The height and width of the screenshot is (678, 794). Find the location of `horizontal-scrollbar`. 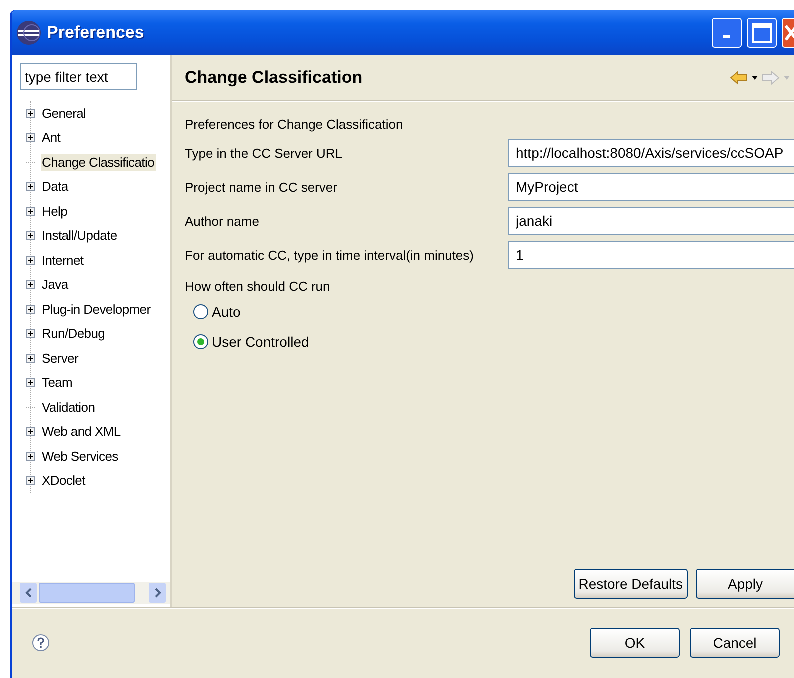

horizontal-scrollbar is located at coordinates (91, 593).